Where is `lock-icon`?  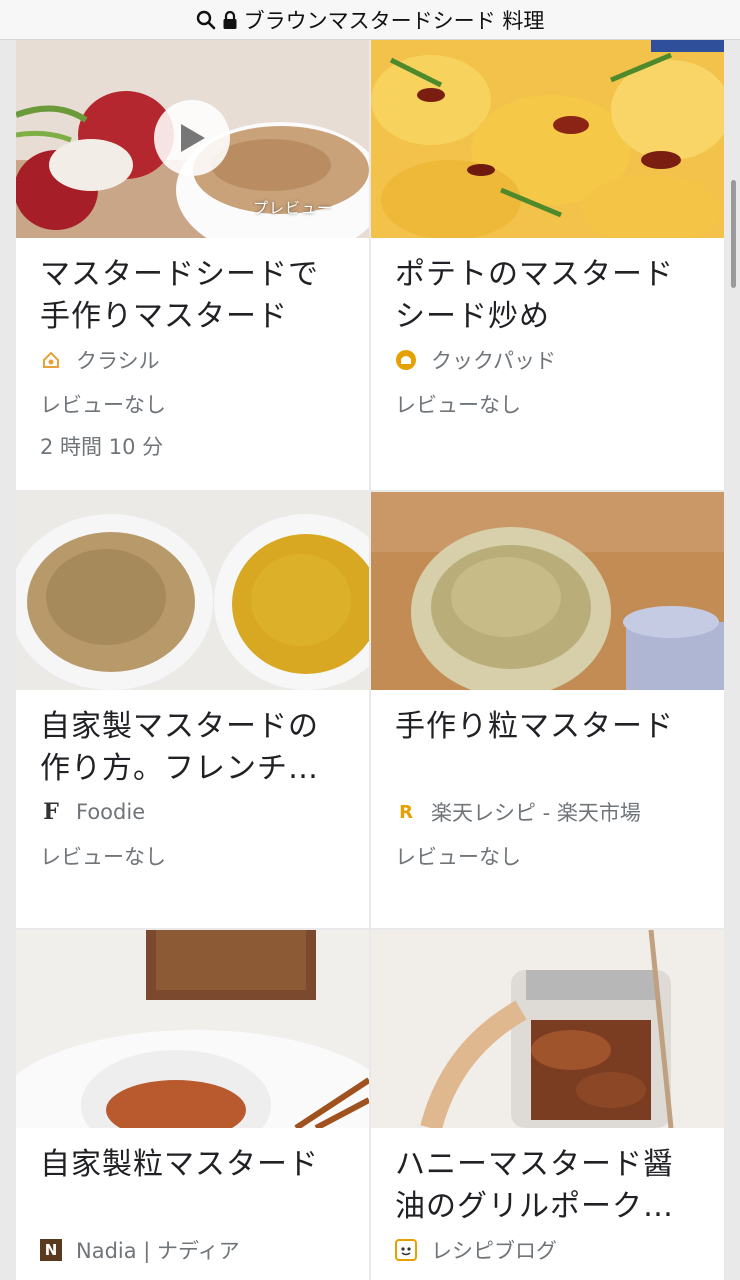 lock-icon is located at coordinates (230, 20).